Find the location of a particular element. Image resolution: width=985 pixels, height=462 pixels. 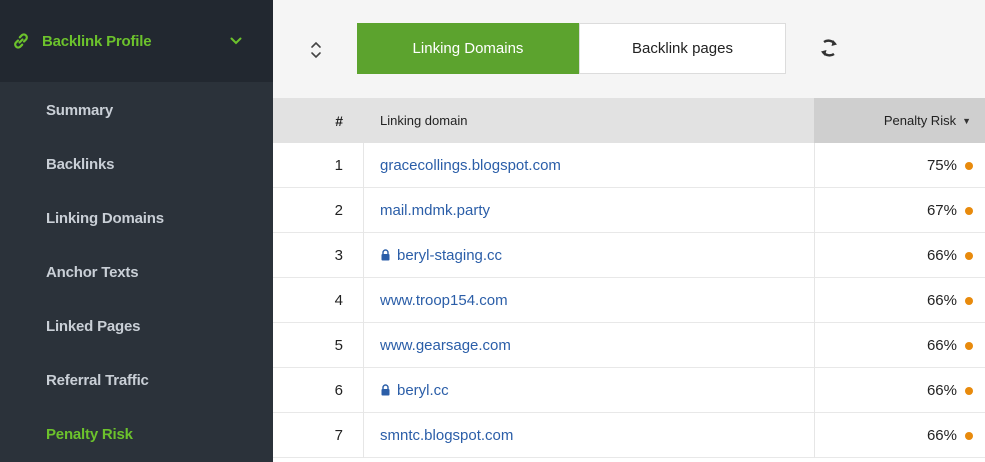

penalty-risk-value: 75% is located at coordinates (941, 165).